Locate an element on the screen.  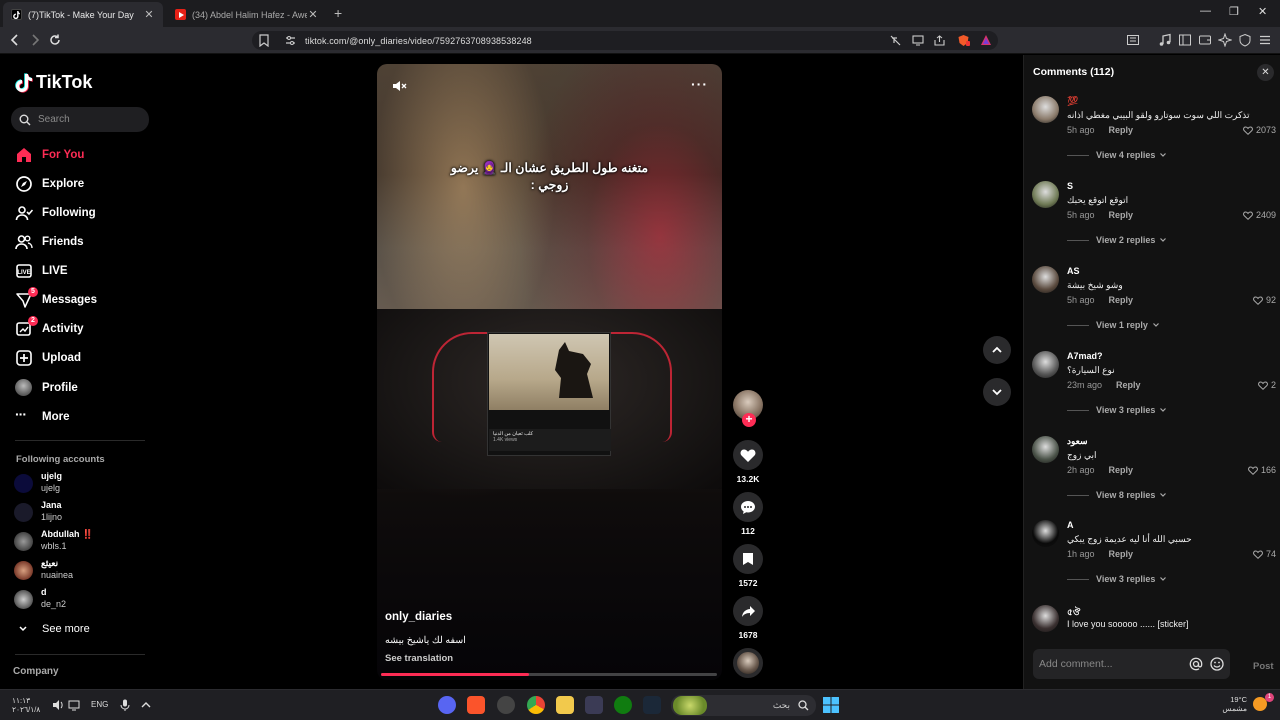
comment-username: سعود is located at coordinates (1077, 441).